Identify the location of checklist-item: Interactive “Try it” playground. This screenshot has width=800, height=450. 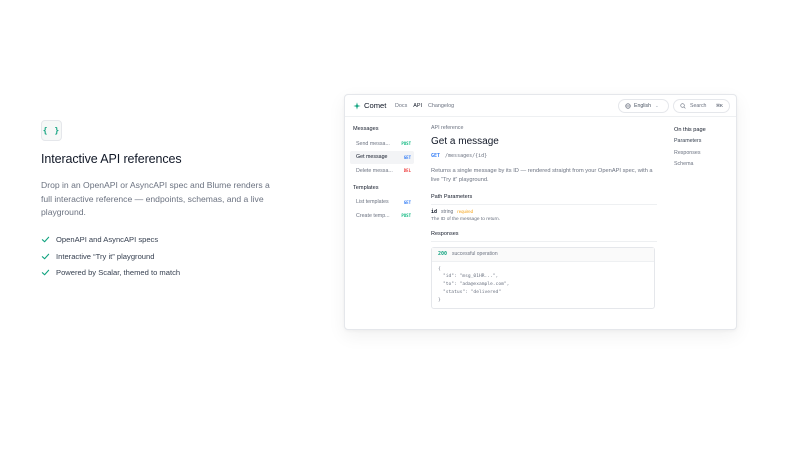
(166, 256).